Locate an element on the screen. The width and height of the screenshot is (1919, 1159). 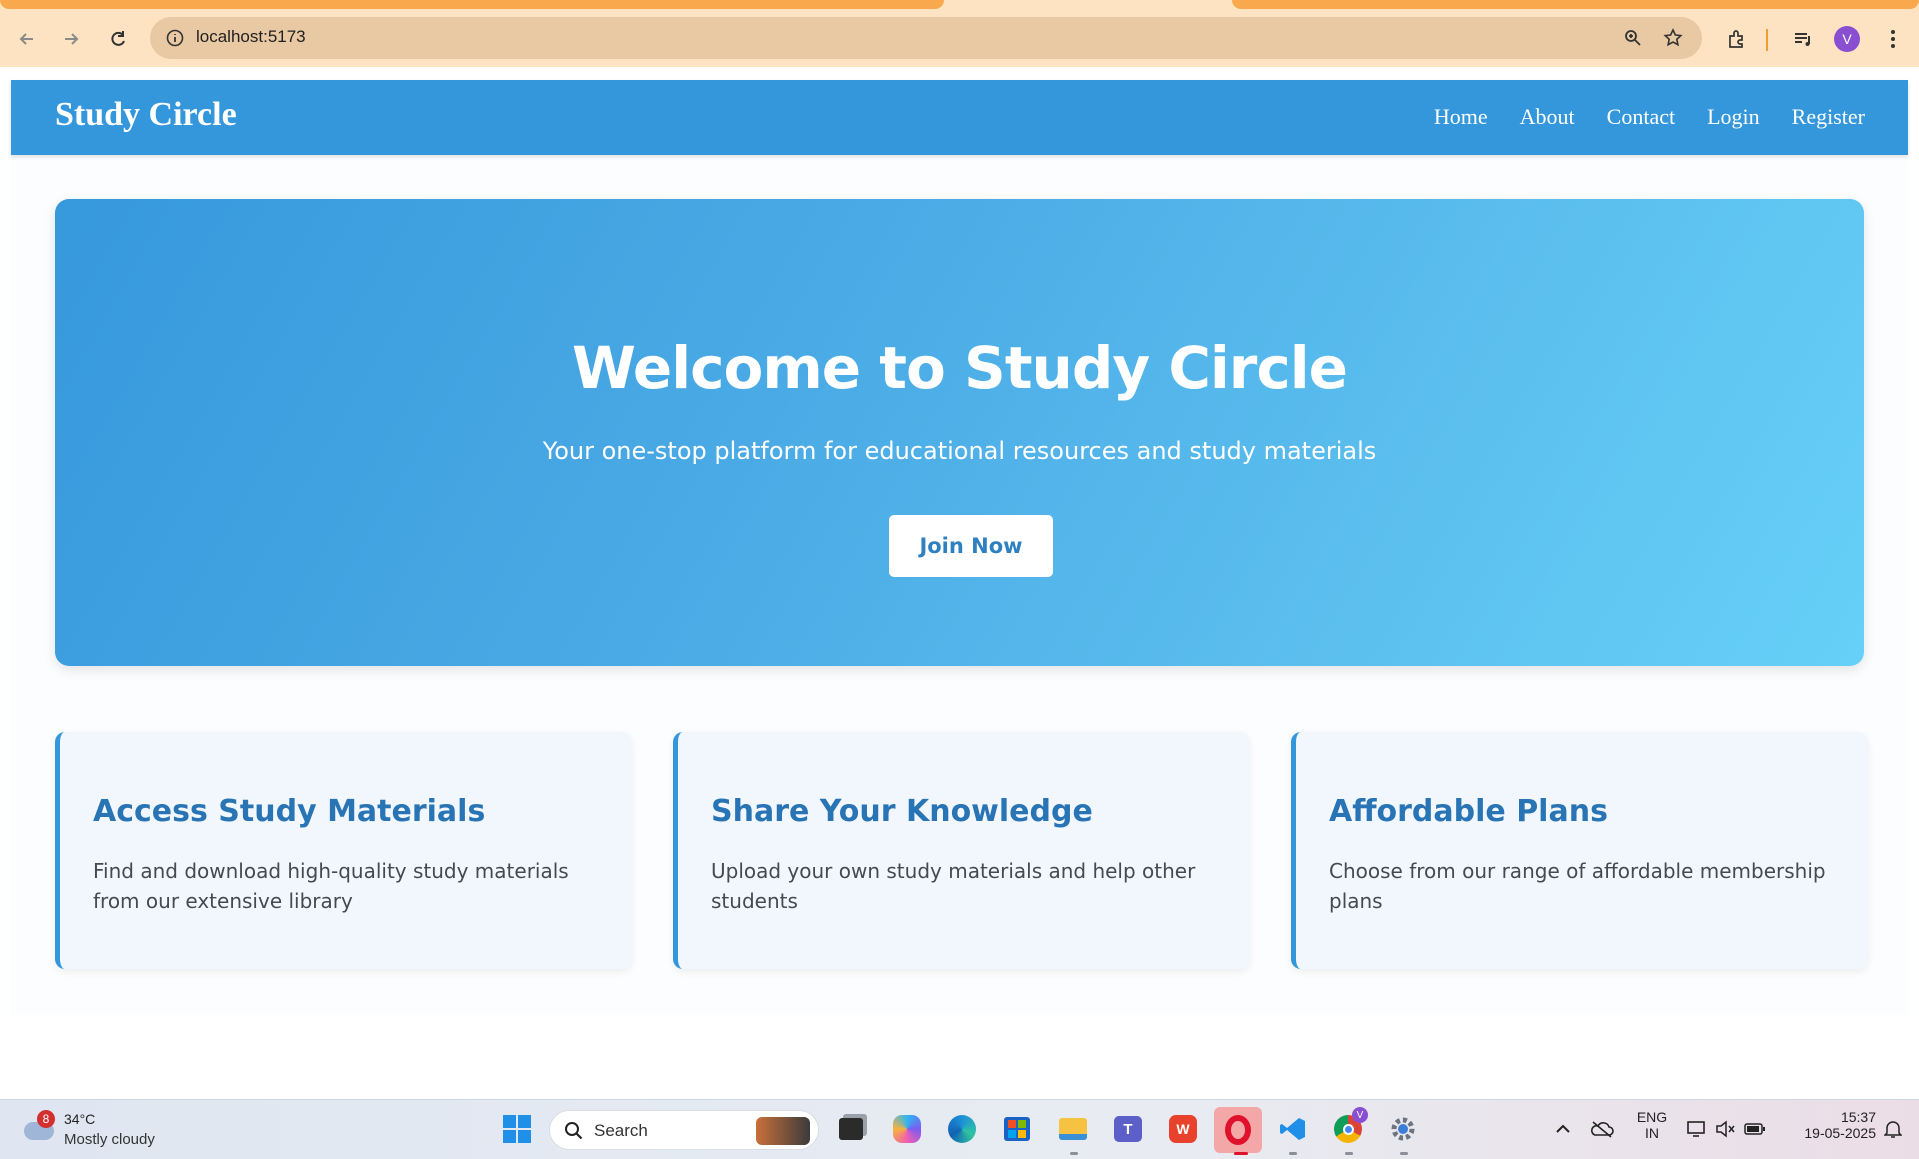
nav-link-contact: Contact is located at coordinates (1641, 117).